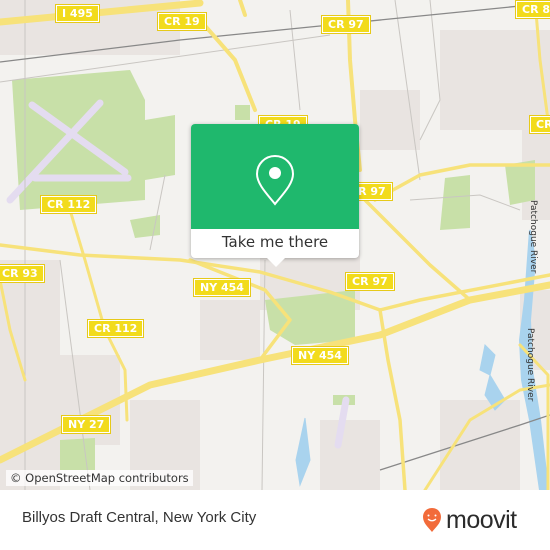 This screenshot has width=550, height=550. I want to click on road-shield-ny454-east: NY 454, so click(320, 355).